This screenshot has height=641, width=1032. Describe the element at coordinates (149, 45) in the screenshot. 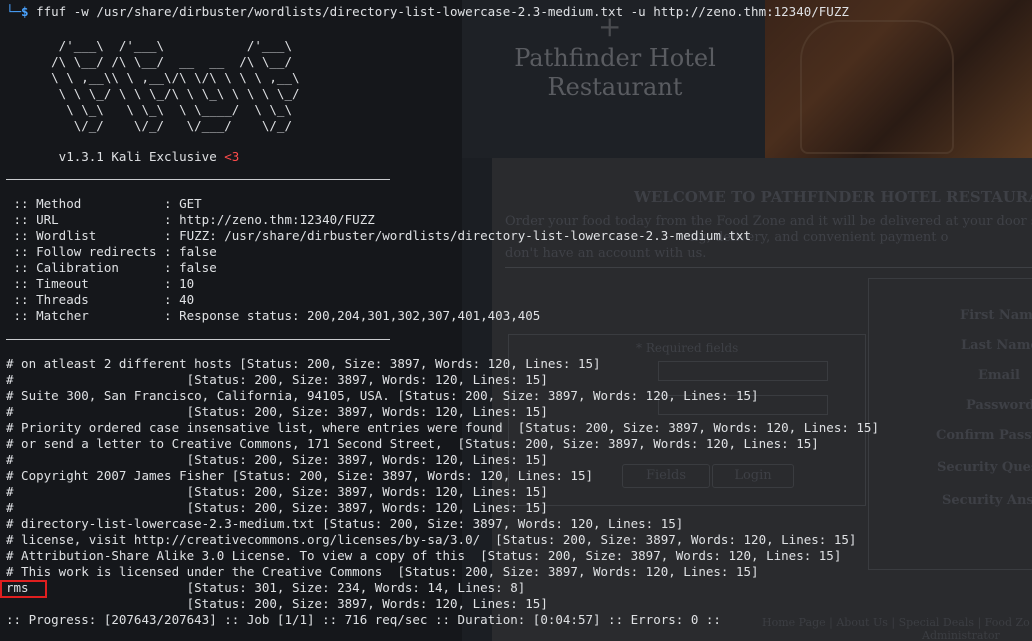

I see `banner-line: /'___\ /'___\ /'___\` at that location.